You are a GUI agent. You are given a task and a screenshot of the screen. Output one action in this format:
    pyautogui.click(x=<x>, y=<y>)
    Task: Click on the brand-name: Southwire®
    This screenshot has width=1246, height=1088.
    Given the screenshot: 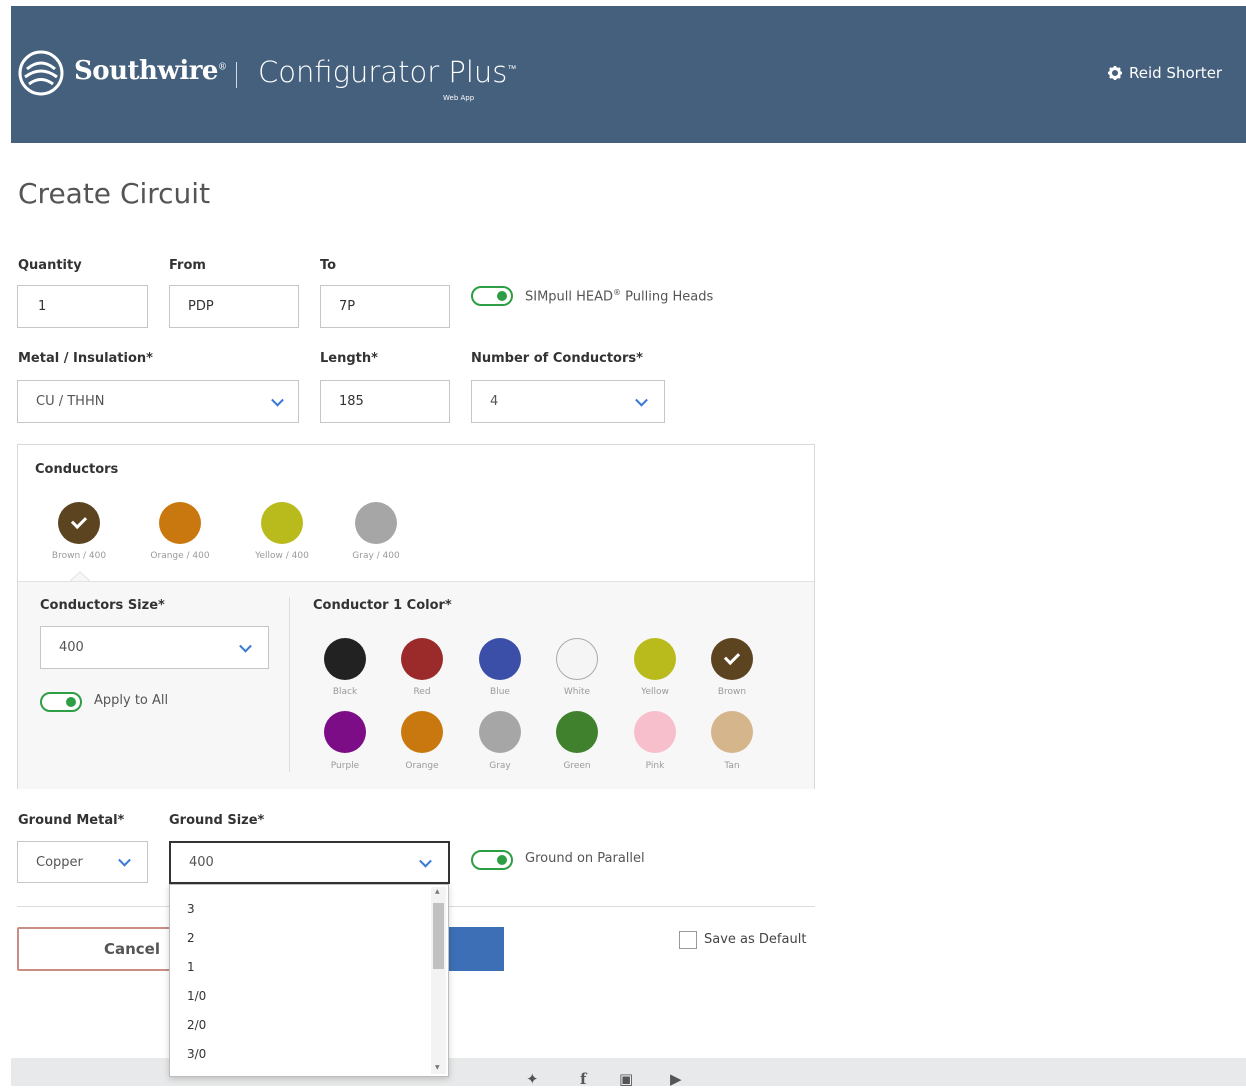 What is the action you would take?
    pyautogui.click(x=150, y=71)
    